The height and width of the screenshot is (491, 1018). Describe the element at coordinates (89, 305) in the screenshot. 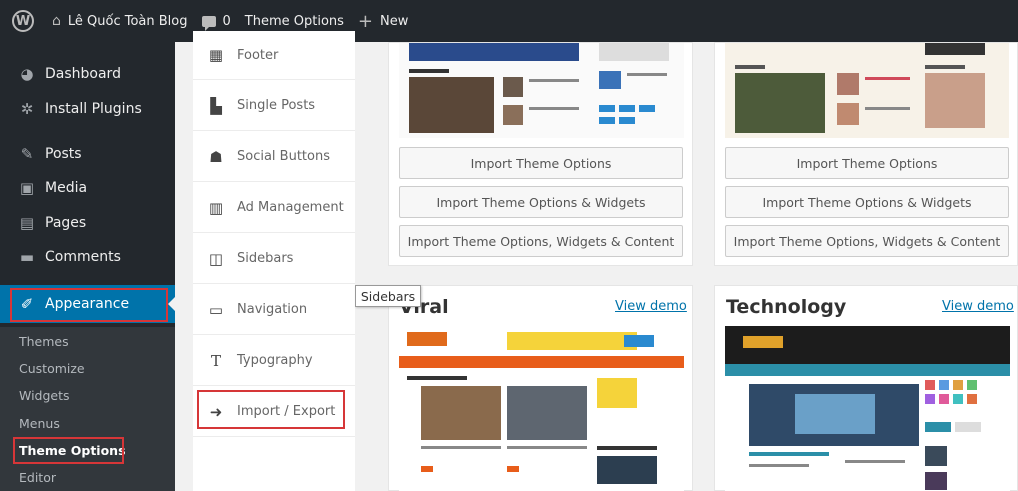

I see `appearance-highlight-frame` at that location.